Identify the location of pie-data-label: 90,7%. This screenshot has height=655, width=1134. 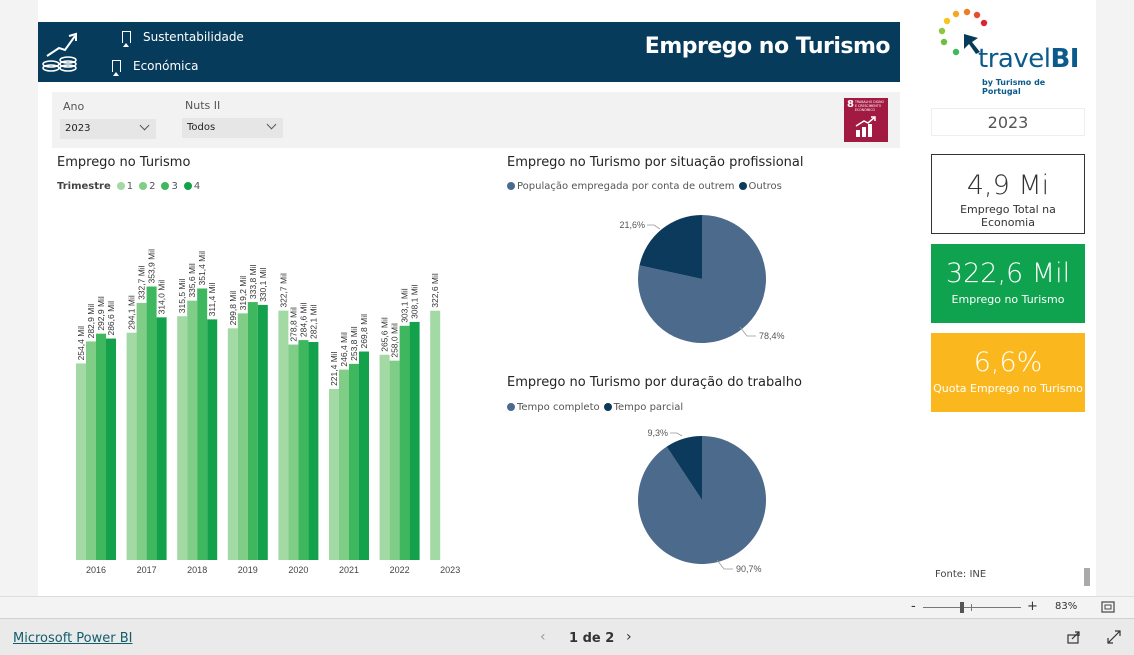
(749, 569).